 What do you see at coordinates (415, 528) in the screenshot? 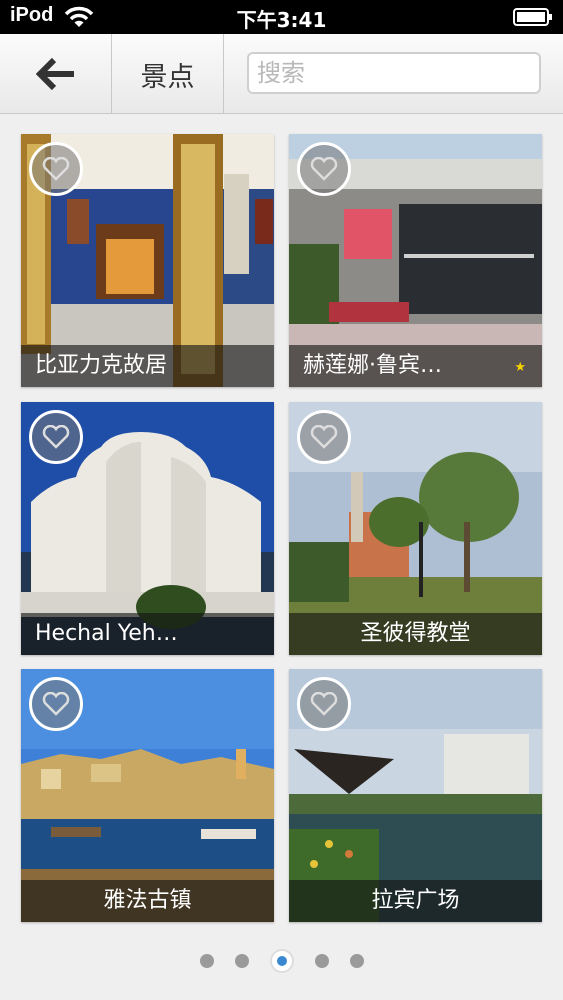
I see `attraction-card: 圣彼得教堂` at bounding box center [415, 528].